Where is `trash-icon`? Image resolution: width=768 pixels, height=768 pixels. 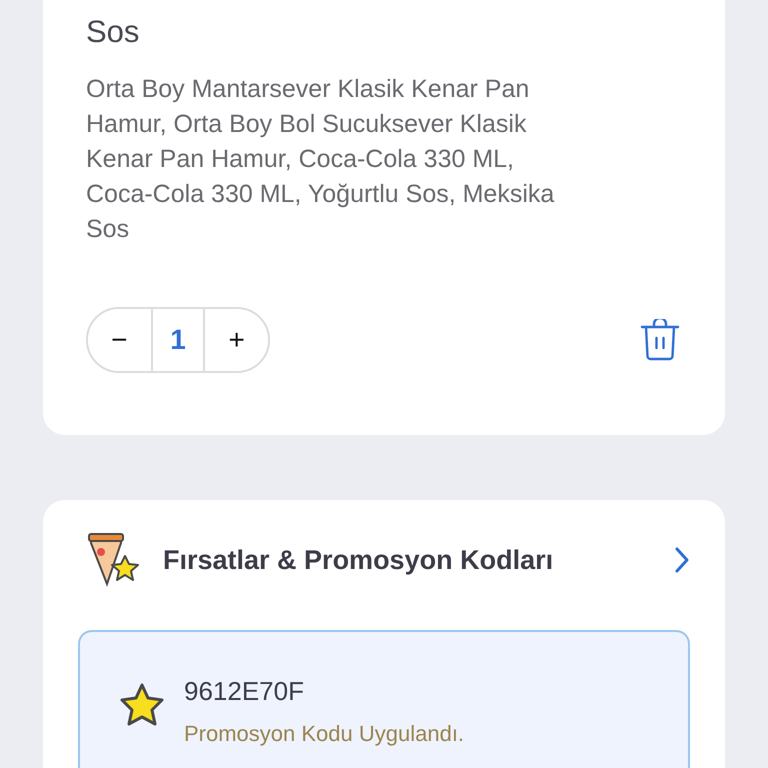 trash-icon is located at coordinates (660, 340).